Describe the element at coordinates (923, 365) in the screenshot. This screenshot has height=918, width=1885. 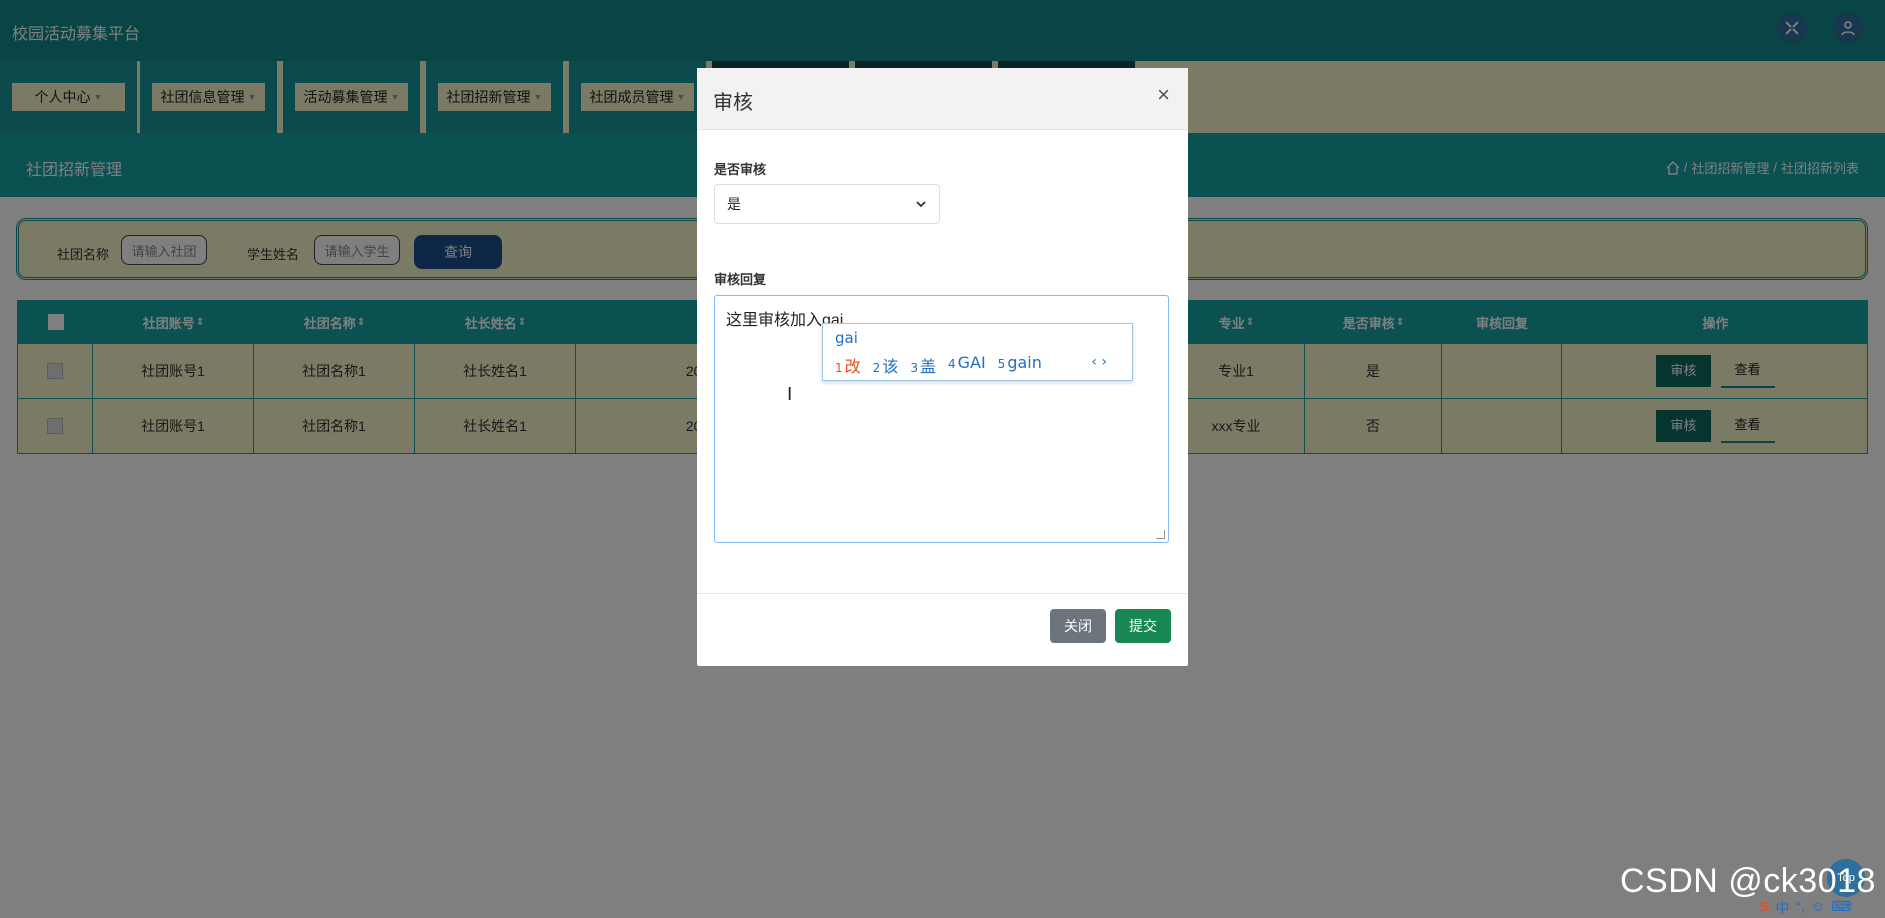
I see `ime-candidate: 3盖` at that location.